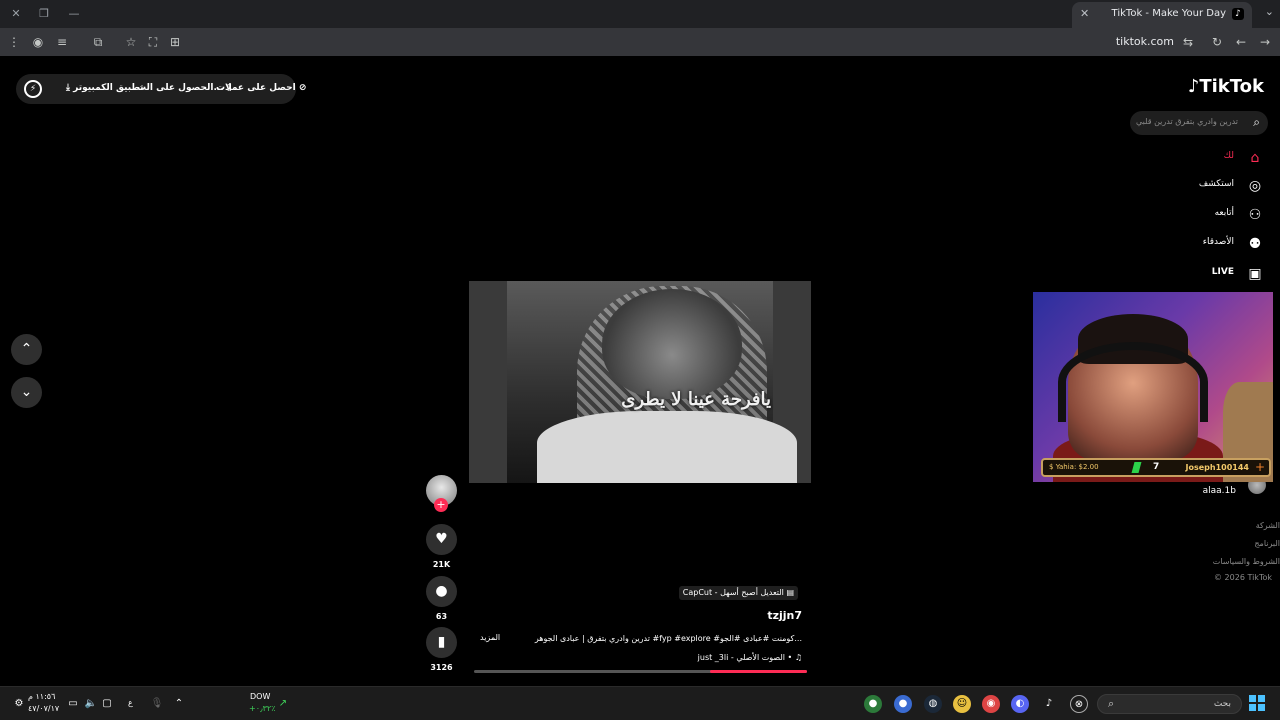 This screenshot has height=720, width=1280. Describe the element at coordinates (1169, 704) in the screenshot. I see `taskbar-search-input: بحث ⌕` at that location.